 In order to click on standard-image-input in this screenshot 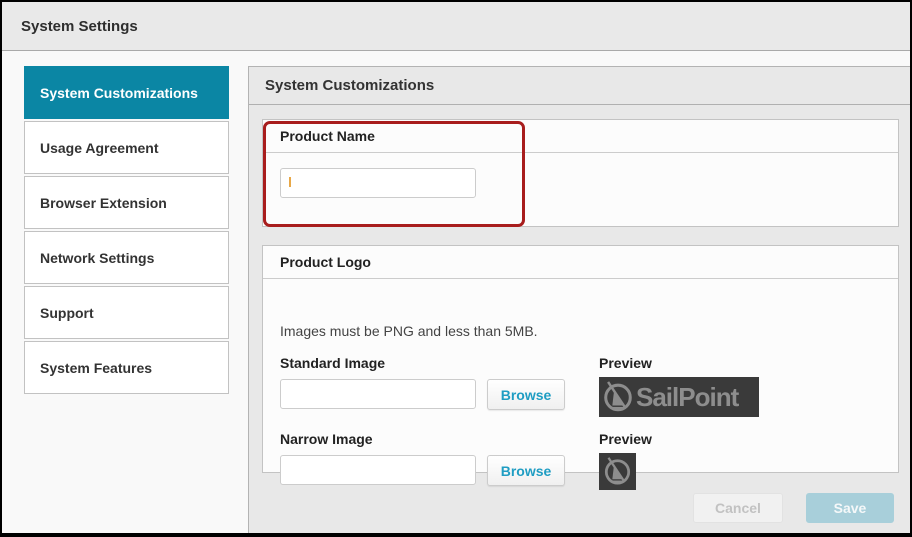, I will do `click(378, 394)`.